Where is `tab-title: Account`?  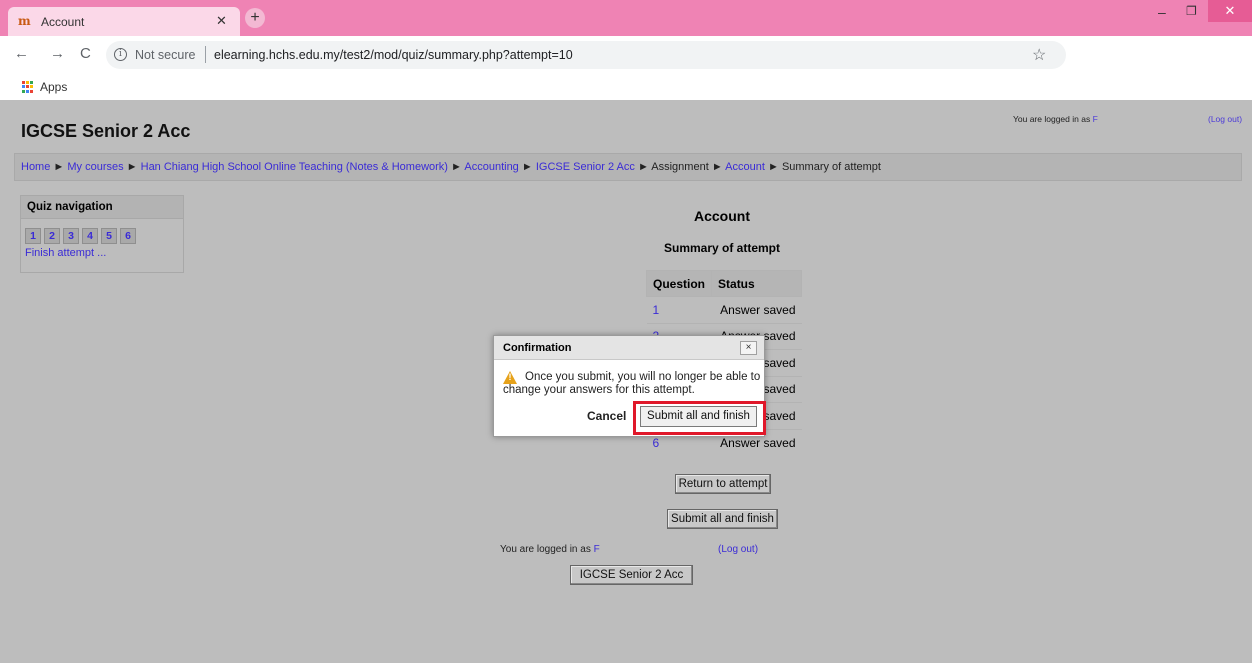
tab-title: Account is located at coordinates (63, 22).